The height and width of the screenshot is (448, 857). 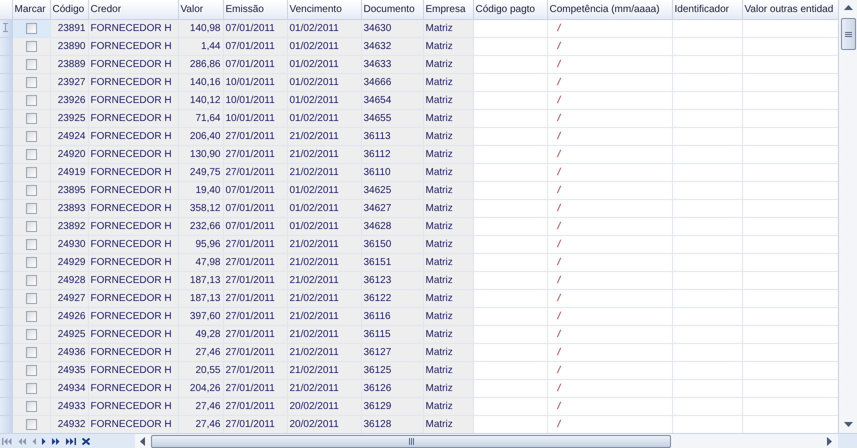 What do you see at coordinates (200, 244) in the screenshot?
I see `table-cell: 95,96` at bounding box center [200, 244].